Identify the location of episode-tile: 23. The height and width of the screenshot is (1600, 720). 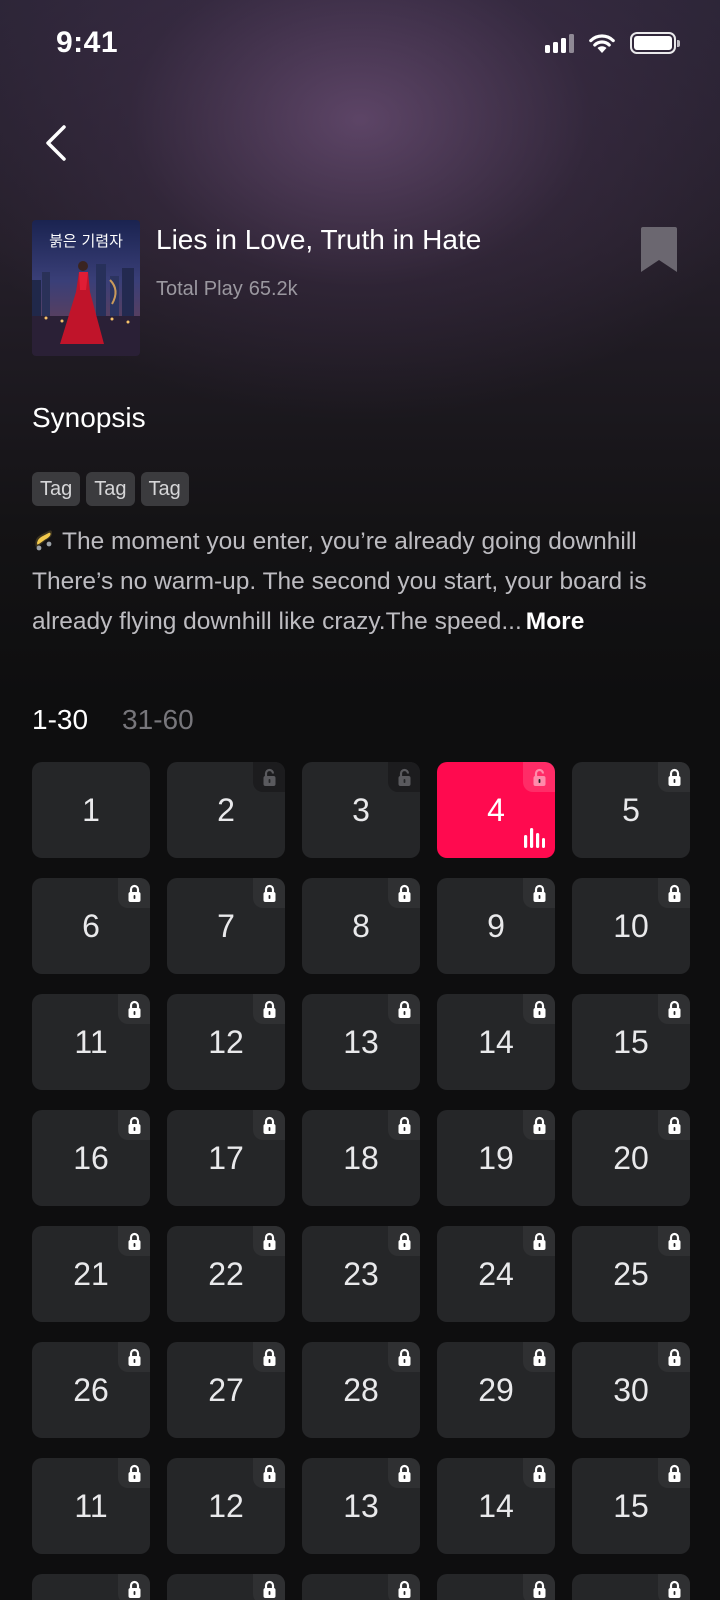
(361, 1274).